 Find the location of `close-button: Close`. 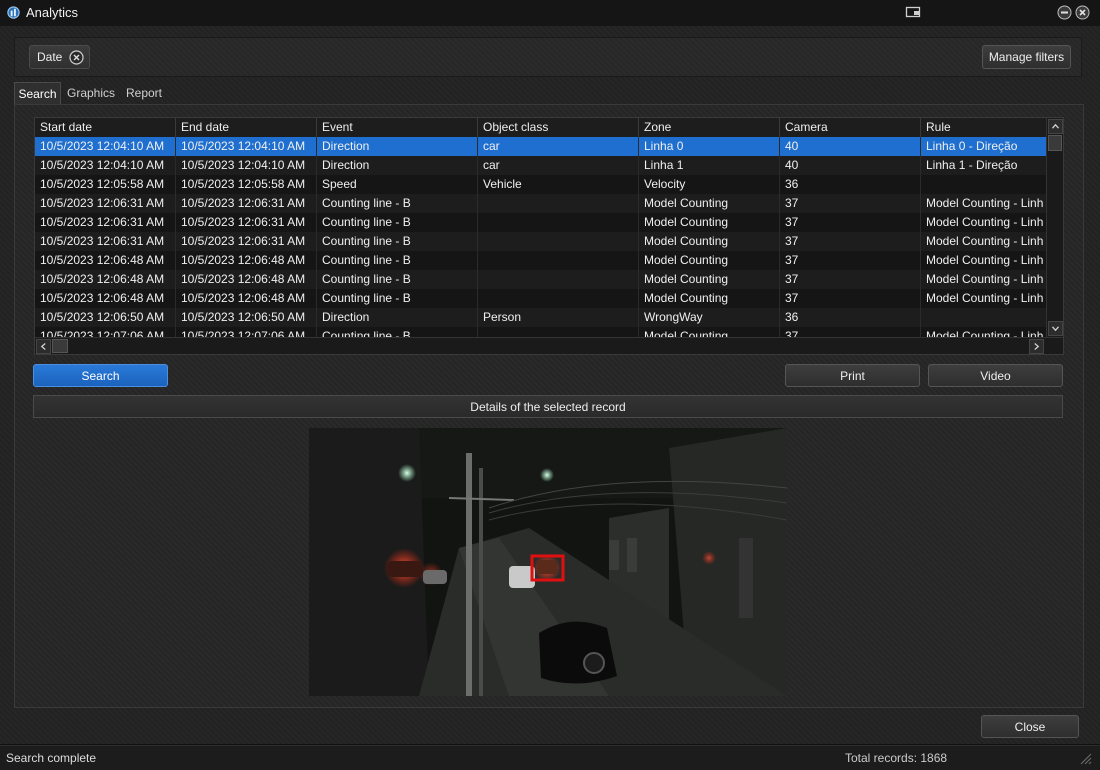

close-button: Close is located at coordinates (1030, 726).